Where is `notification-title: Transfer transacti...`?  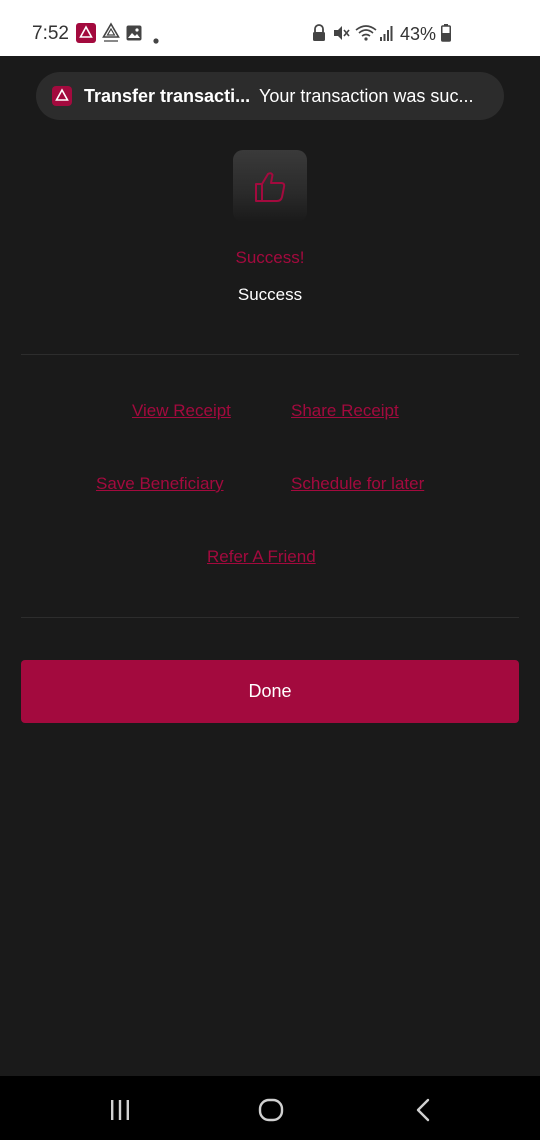
notification-title: Transfer transacti... is located at coordinates (167, 96).